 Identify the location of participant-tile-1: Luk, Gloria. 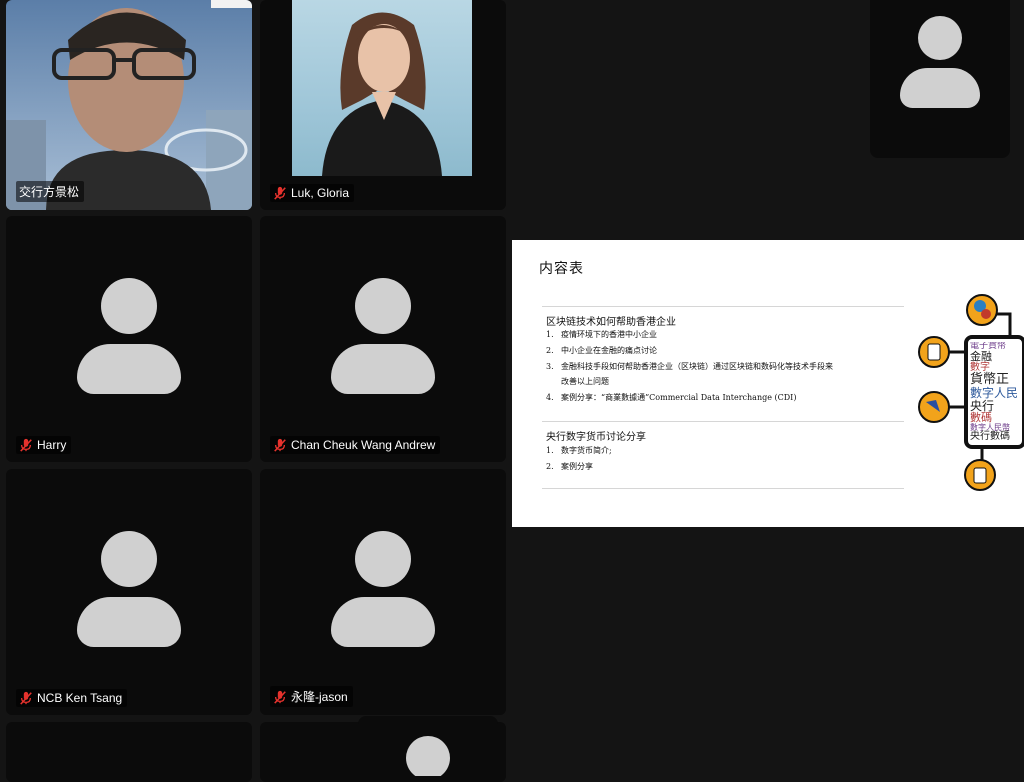
(383, 105).